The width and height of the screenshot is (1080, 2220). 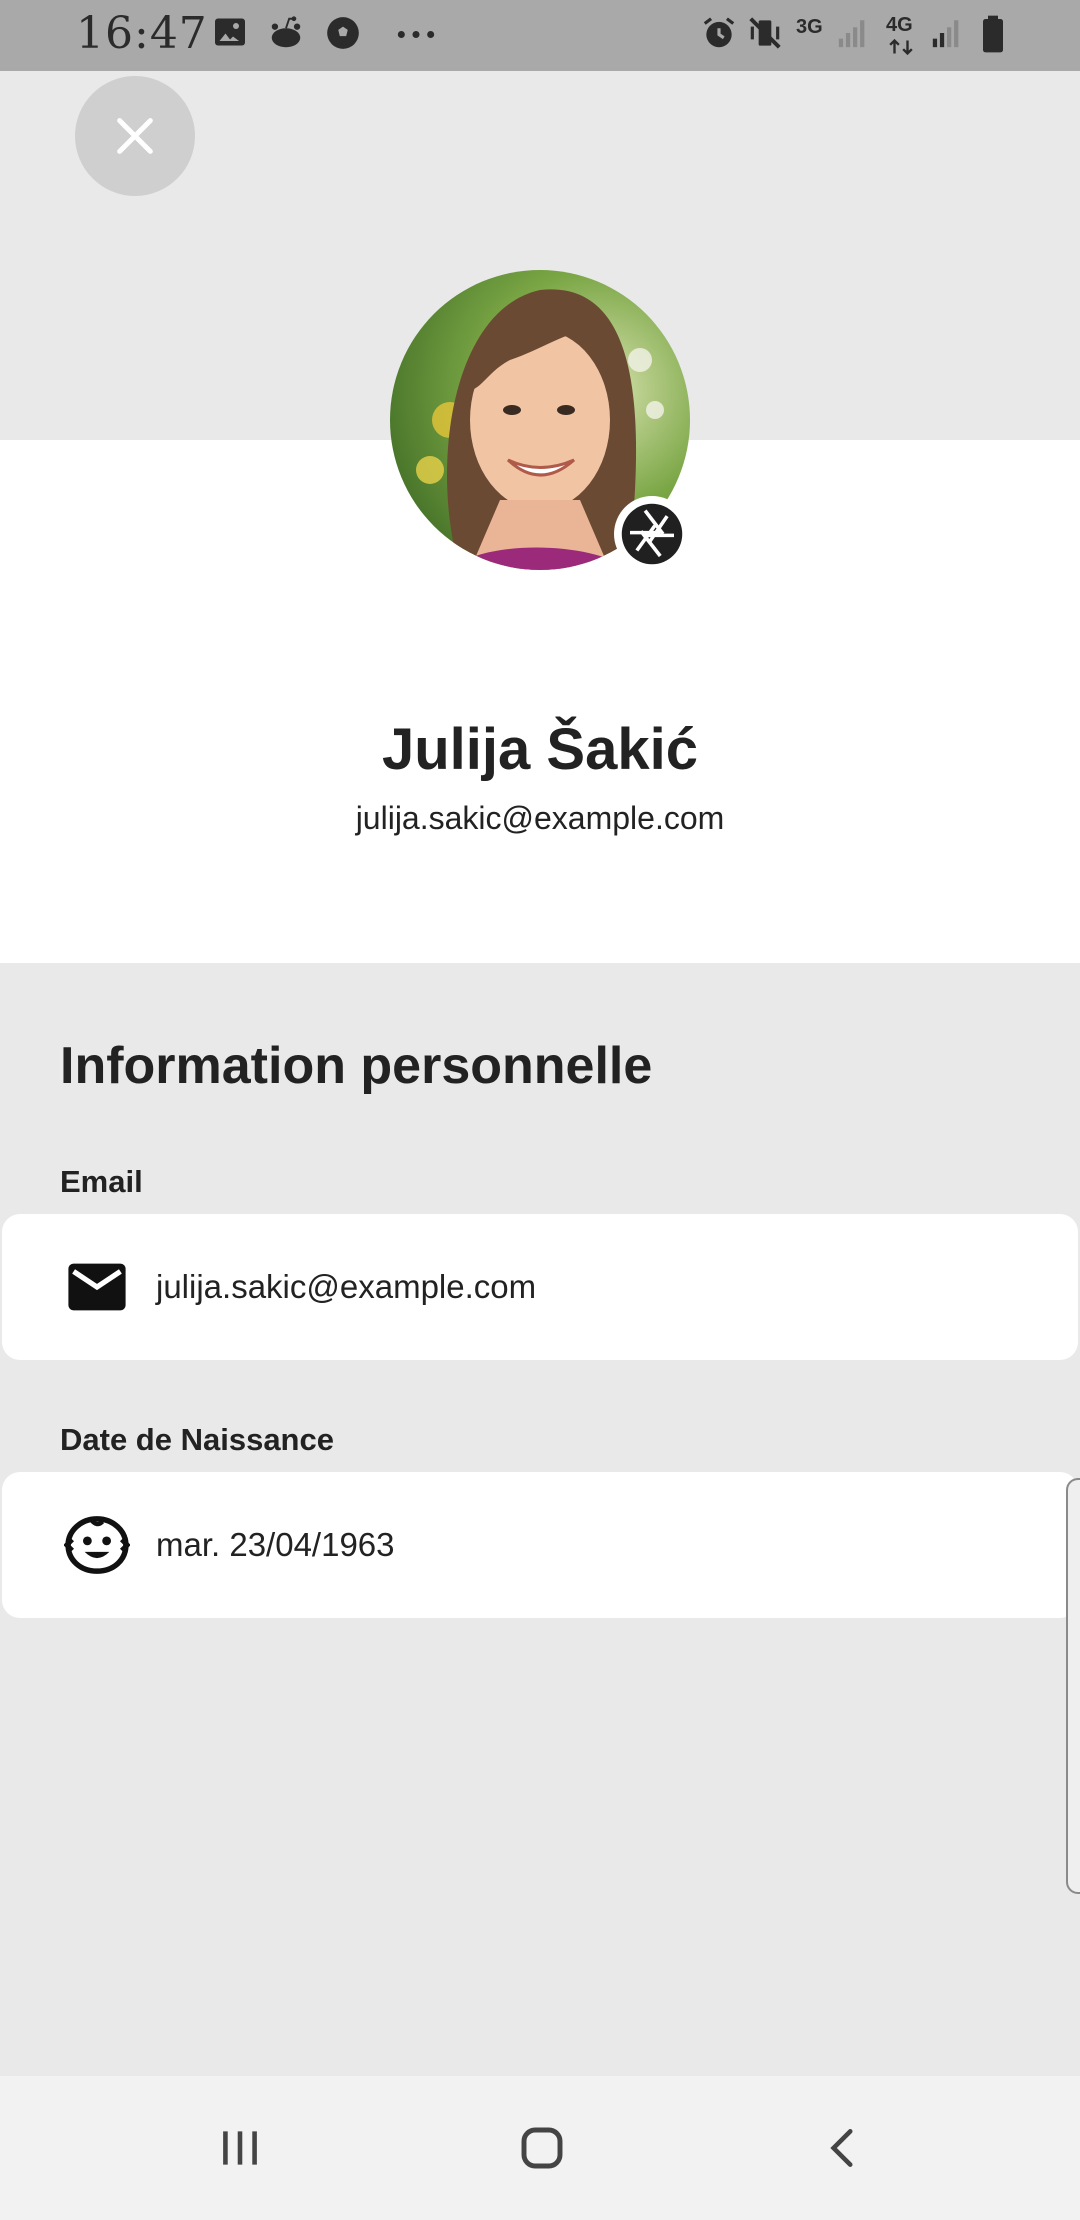 What do you see at coordinates (346, 1286) in the screenshot?
I see `email-field-value: julija.sakic@example.com` at bounding box center [346, 1286].